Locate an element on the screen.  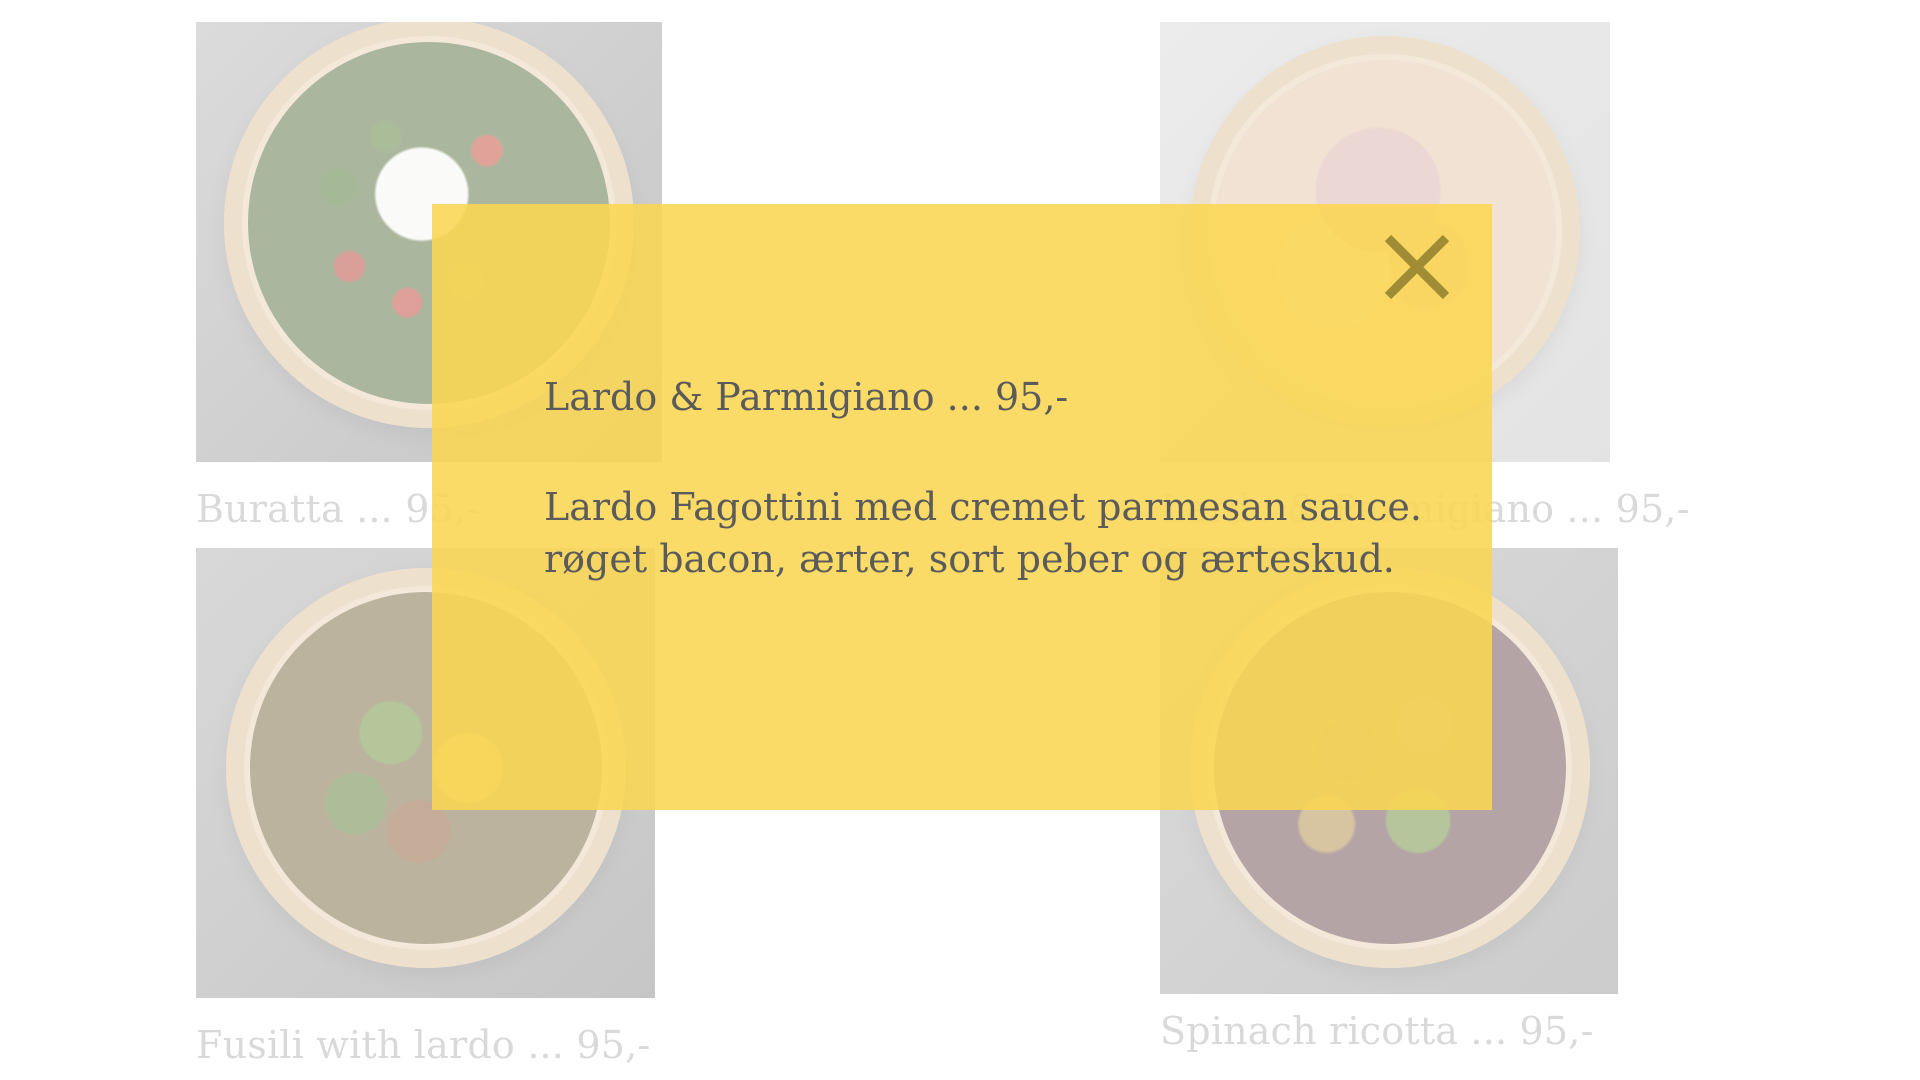
close-button is located at coordinates (1417, 267).